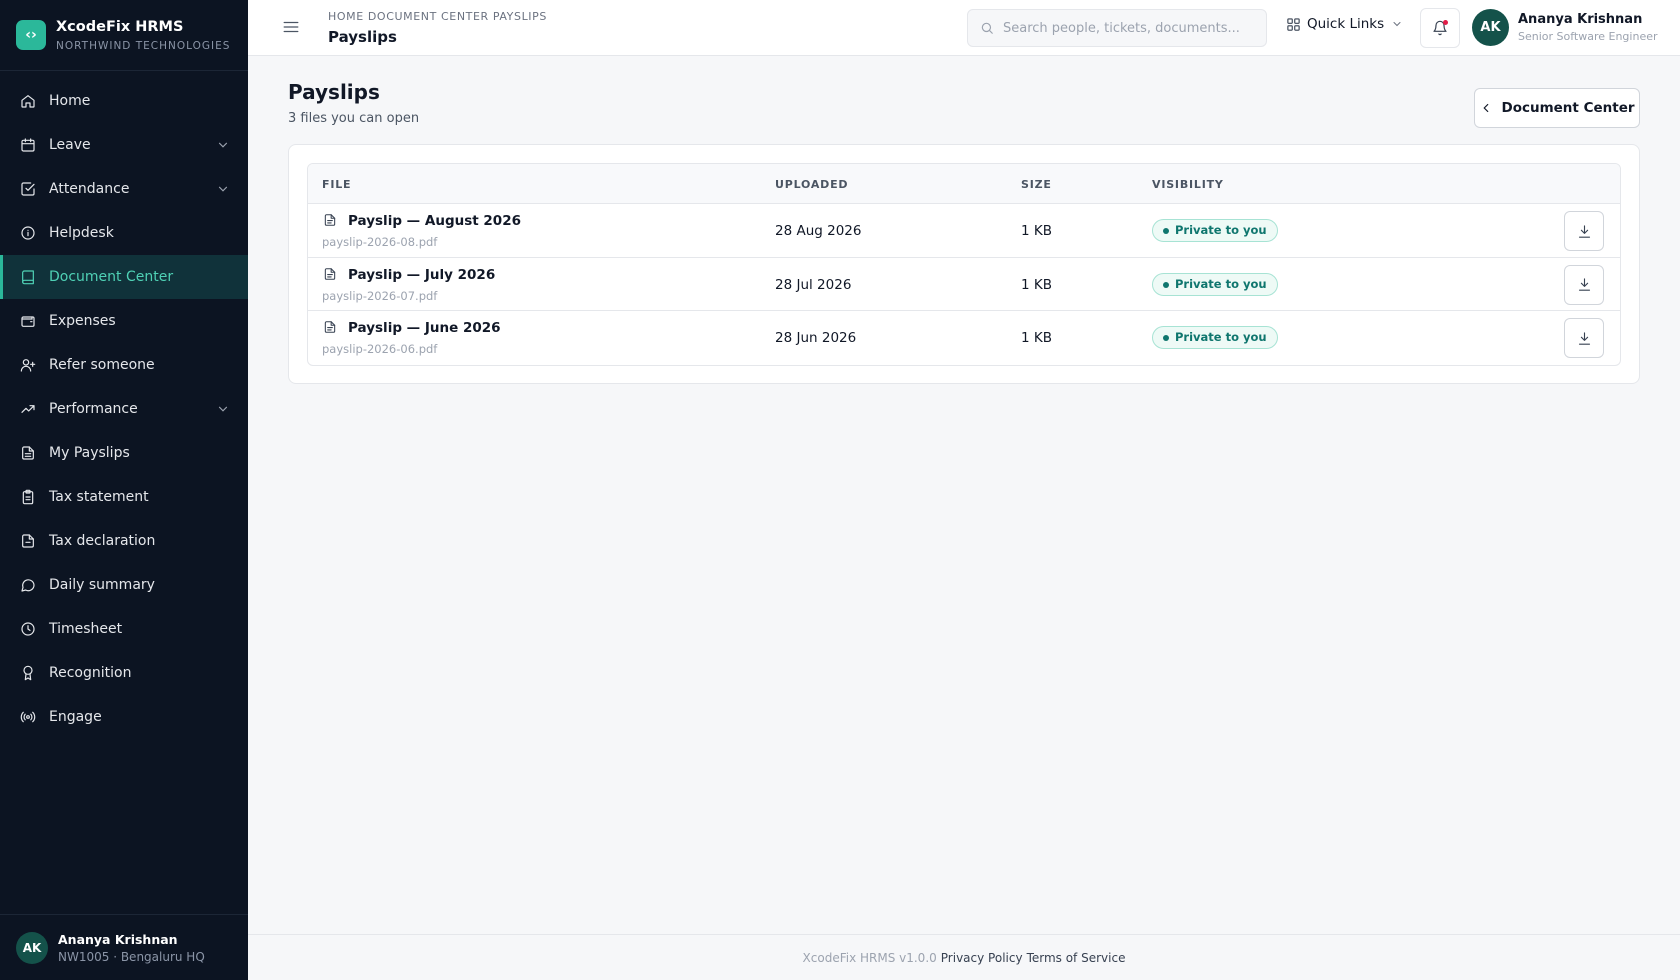  I want to click on file-path: payslip-2026-07.pdf, so click(380, 295).